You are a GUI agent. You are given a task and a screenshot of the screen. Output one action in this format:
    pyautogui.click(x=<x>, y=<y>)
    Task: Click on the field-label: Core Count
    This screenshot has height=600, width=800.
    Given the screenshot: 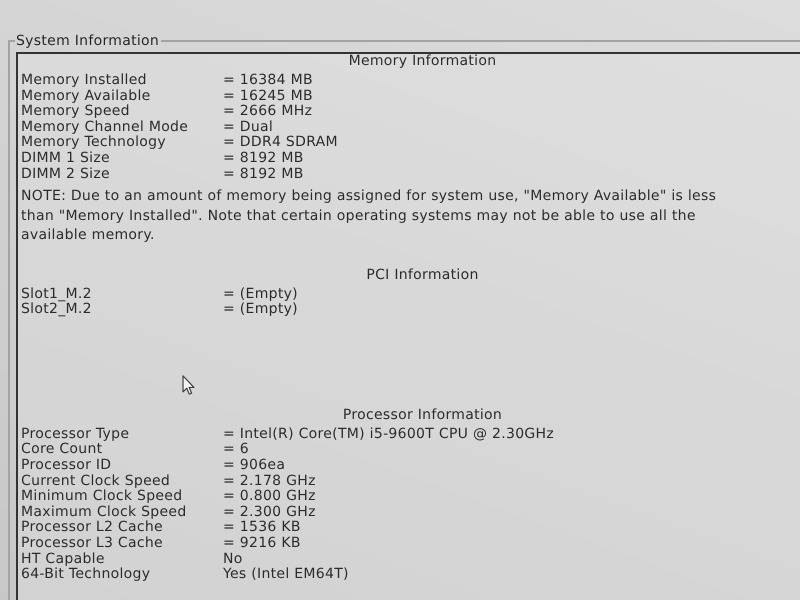 What is the action you would take?
    pyautogui.click(x=62, y=450)
    